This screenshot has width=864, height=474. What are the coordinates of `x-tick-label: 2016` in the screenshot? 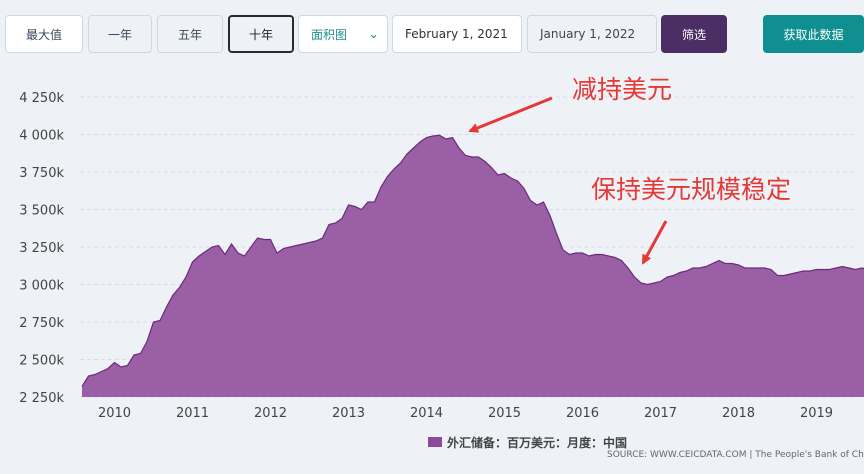 It's located at (582, 413).